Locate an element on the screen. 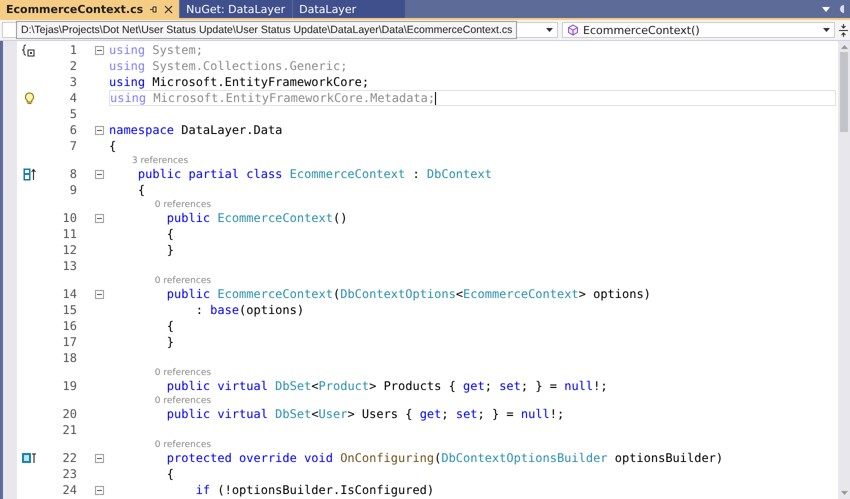  lightbulb-icon is located at coordinates (29, 98).